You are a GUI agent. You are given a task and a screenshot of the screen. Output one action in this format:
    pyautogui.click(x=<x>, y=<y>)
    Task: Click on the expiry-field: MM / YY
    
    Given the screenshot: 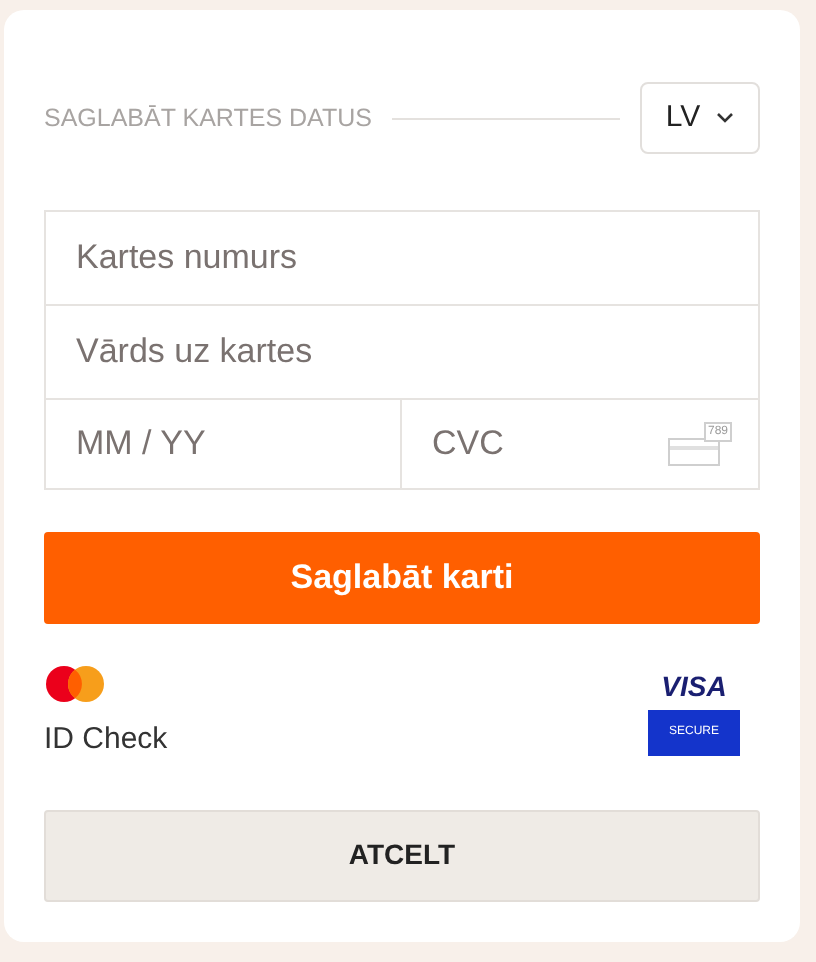 What is the action you would take?
    pyautogui.click(x=223, y=444)
    